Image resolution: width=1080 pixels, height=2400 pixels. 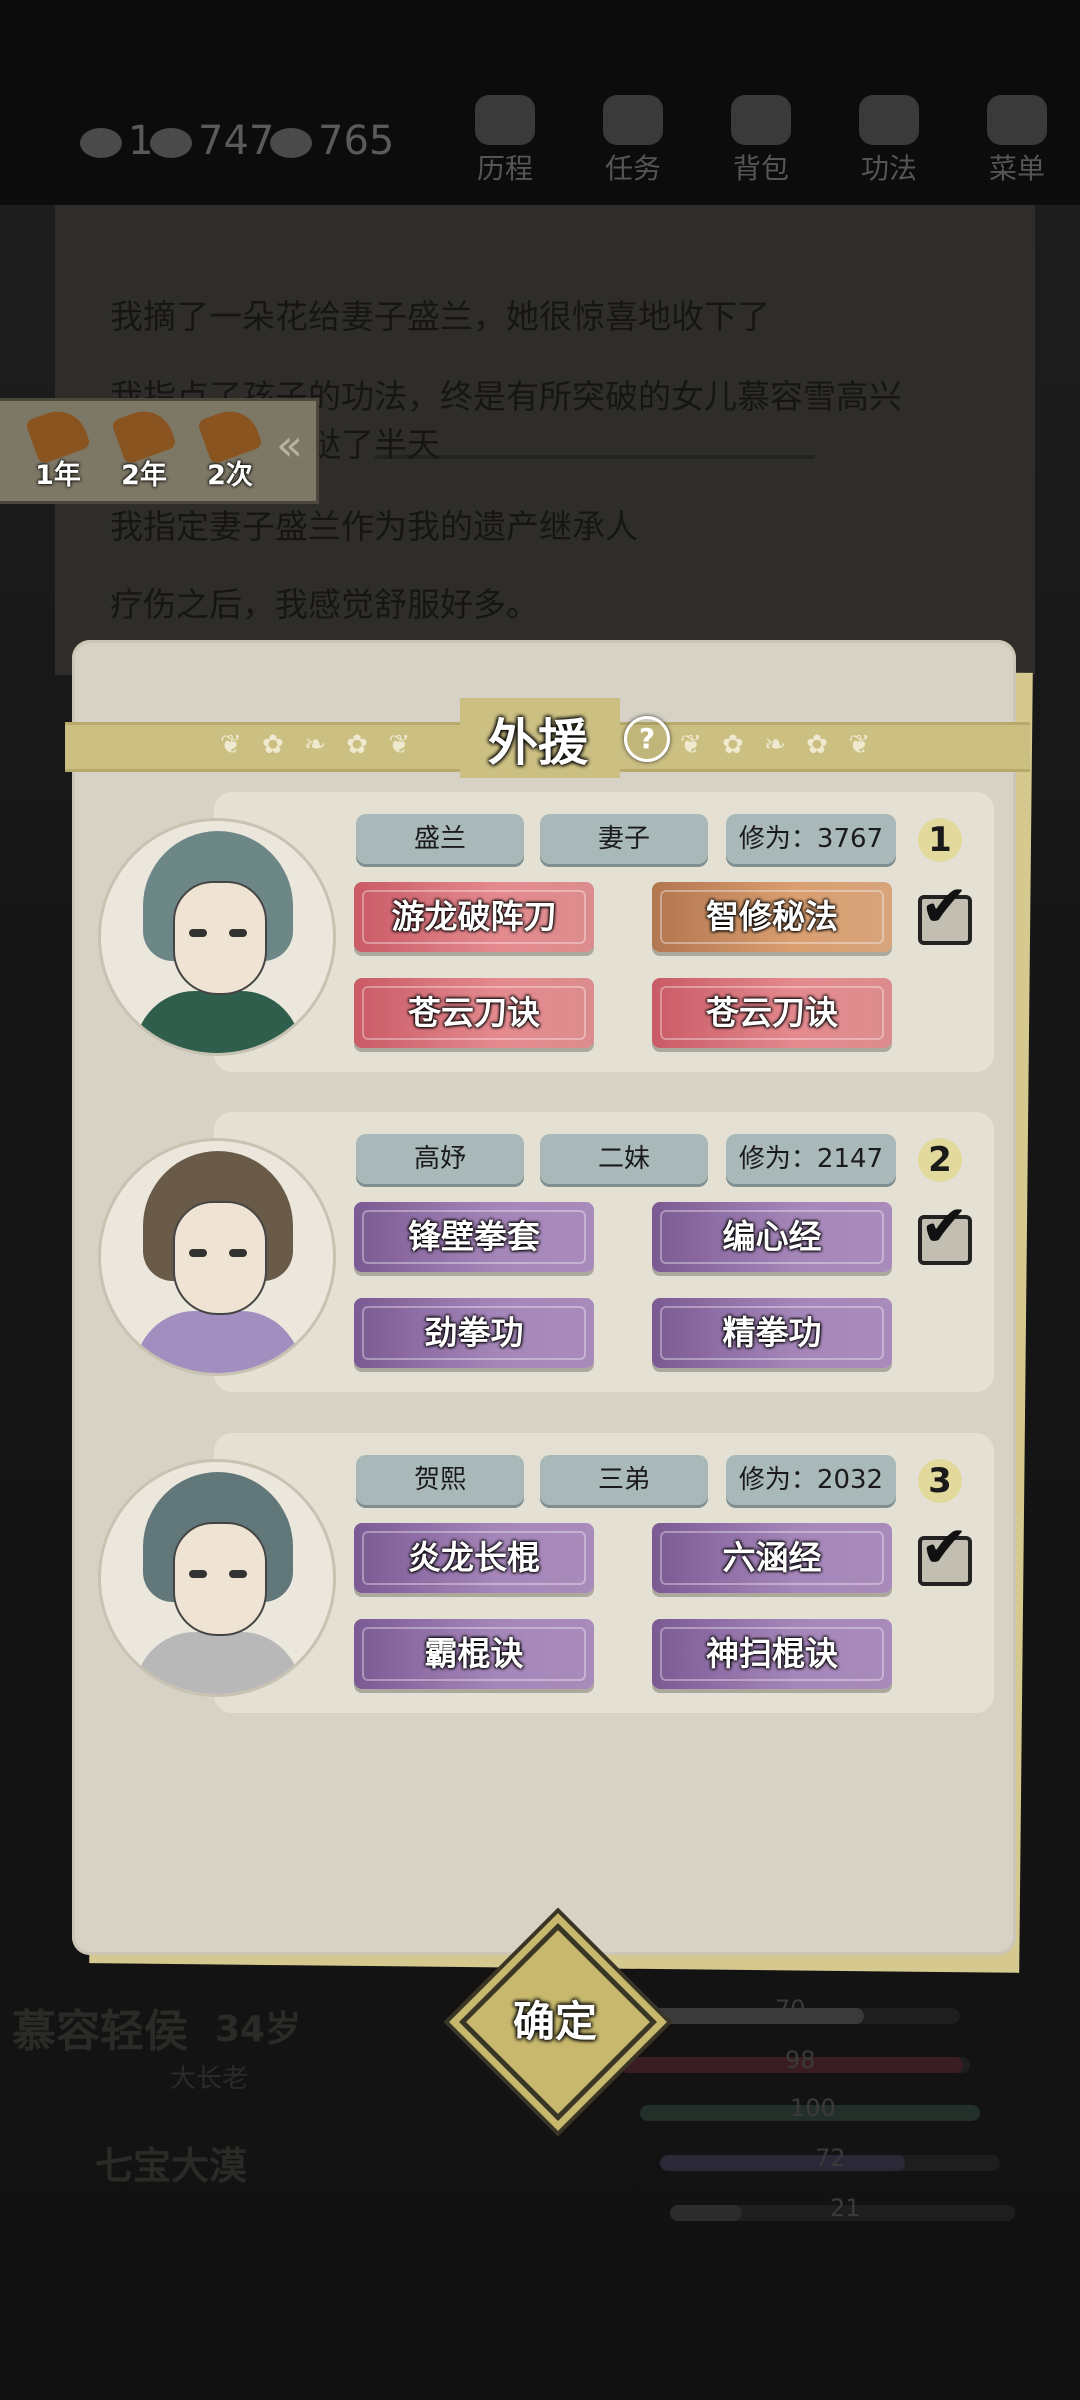 What do you see at coordinates (324, 604) in the screenshot?
I see `story-line: 疗伤之后，我感觉舒服好多。` at bounding box center [324, 604].